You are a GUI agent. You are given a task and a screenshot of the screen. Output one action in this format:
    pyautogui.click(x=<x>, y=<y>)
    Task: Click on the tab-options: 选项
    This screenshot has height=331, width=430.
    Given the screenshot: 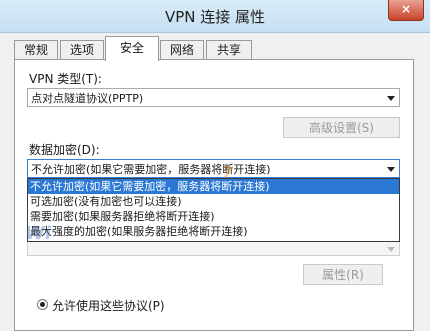 What is the action you would take?
    pyautogui.click(x=82, y=50)
    